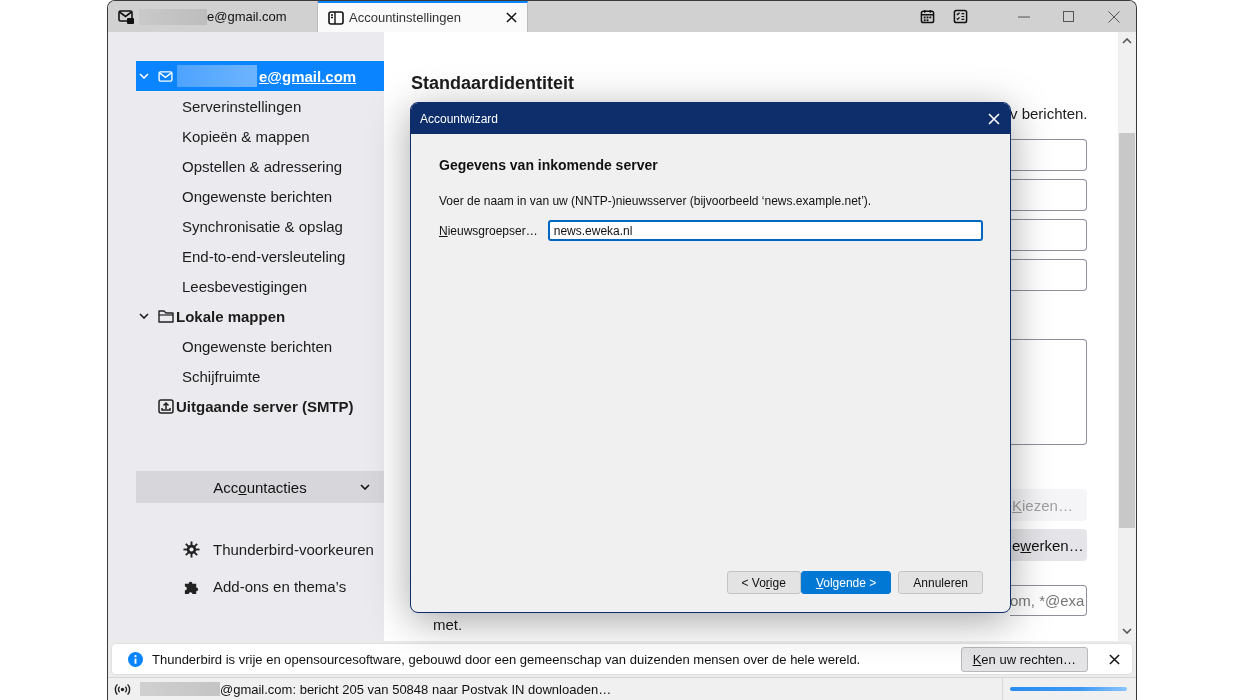 The width and height of the screenshot is (1244, 700). Describe the element at coordinates (166, 316) in the screenshot. I see `folder-icon` at that location.